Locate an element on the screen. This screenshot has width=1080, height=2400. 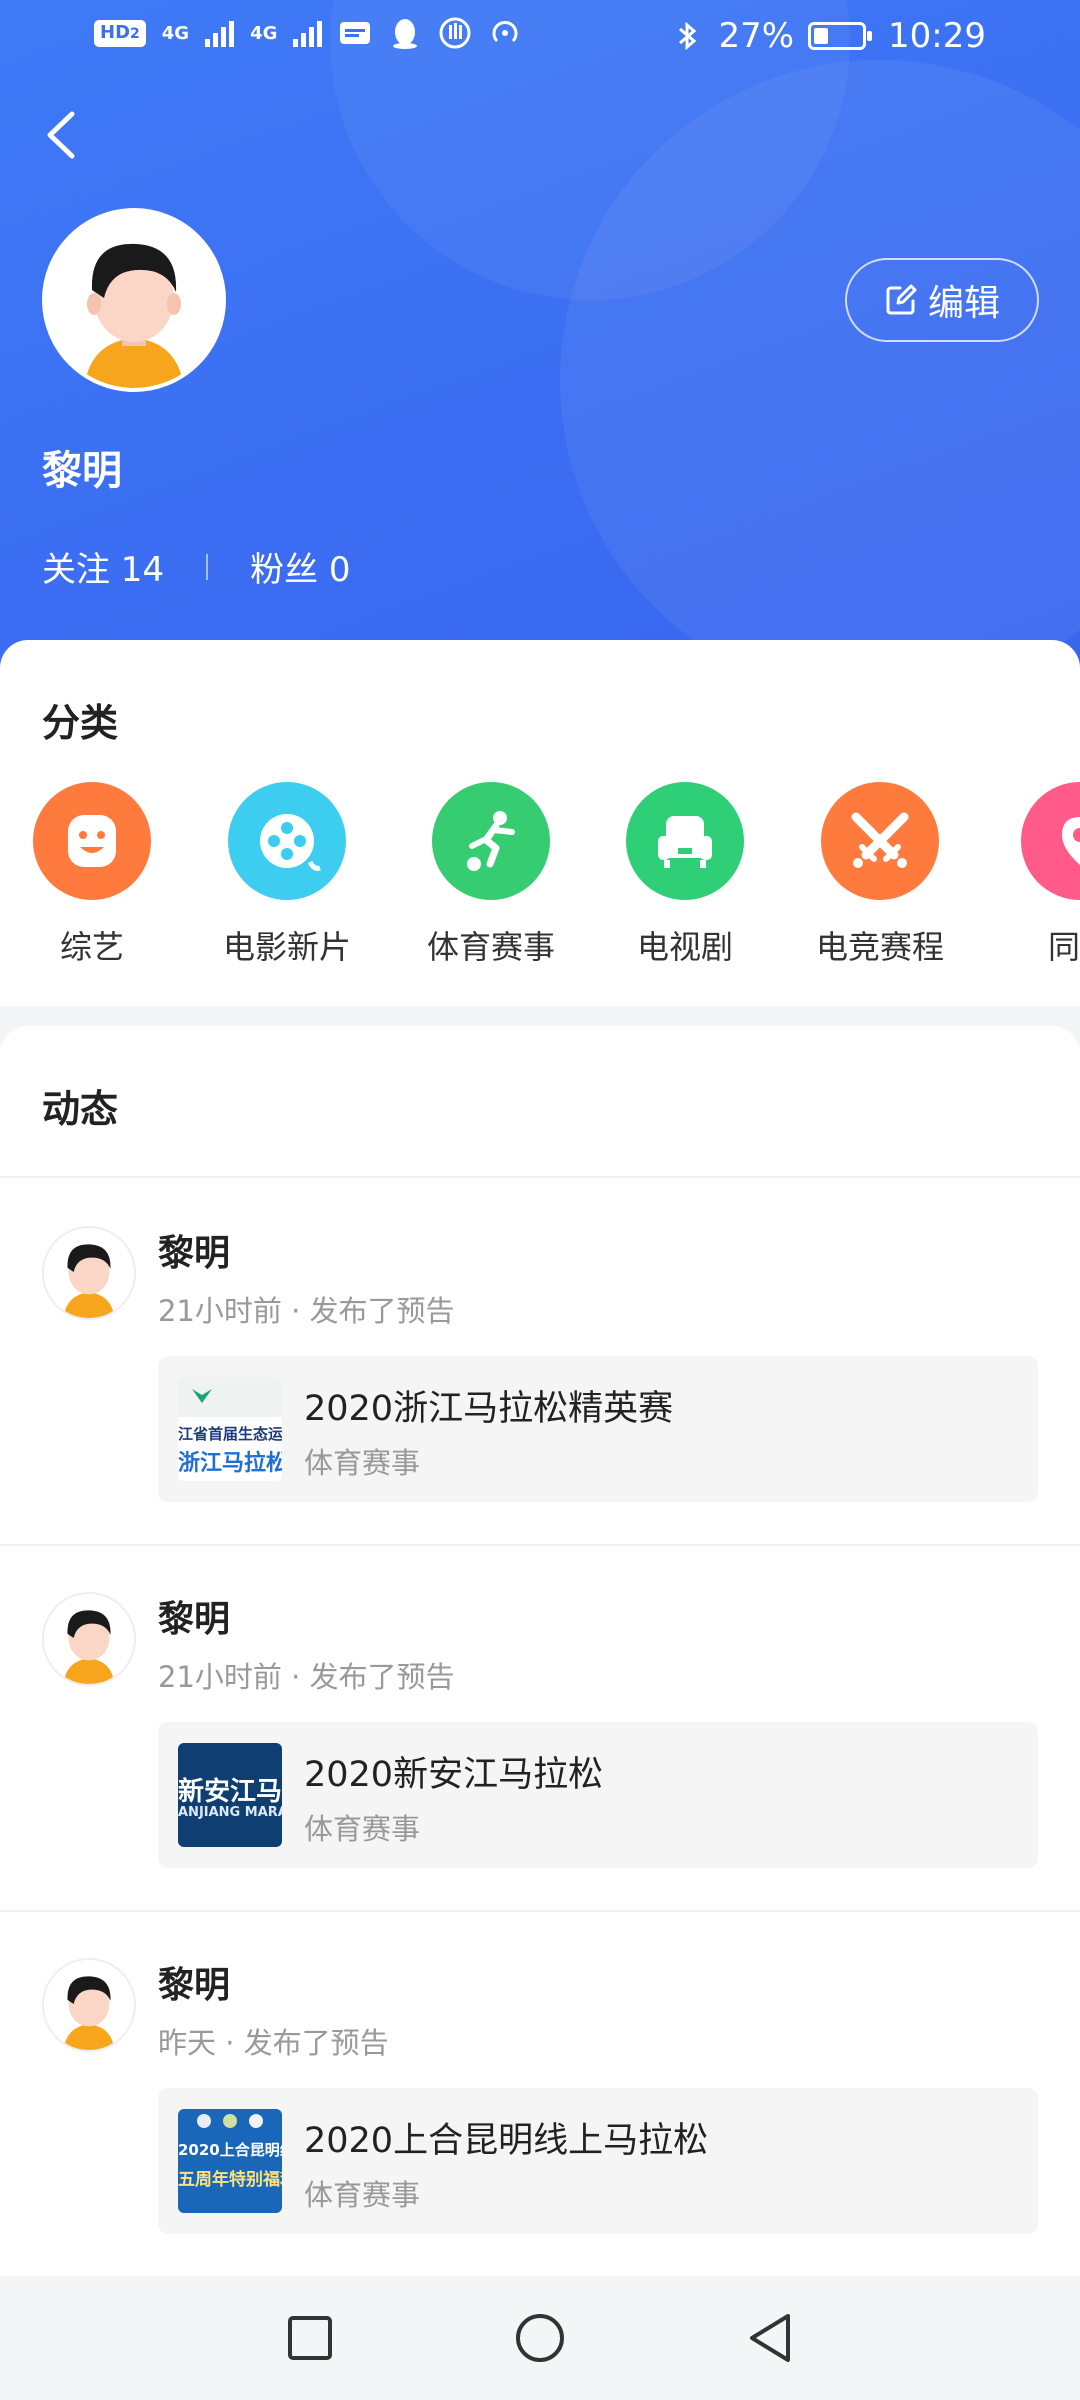
category-item-sports: 体育赛事 is located at coordinates (491, 882).